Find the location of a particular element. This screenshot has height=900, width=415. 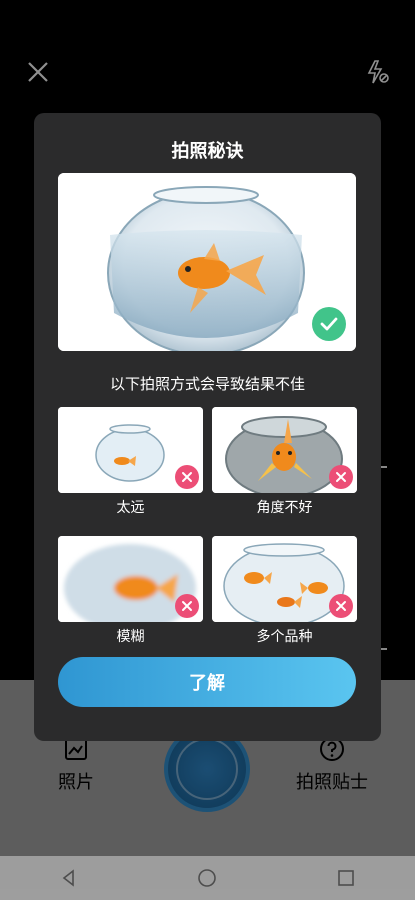

dialog-title: 拍照秘诀 is located at coordinates (207, 151).